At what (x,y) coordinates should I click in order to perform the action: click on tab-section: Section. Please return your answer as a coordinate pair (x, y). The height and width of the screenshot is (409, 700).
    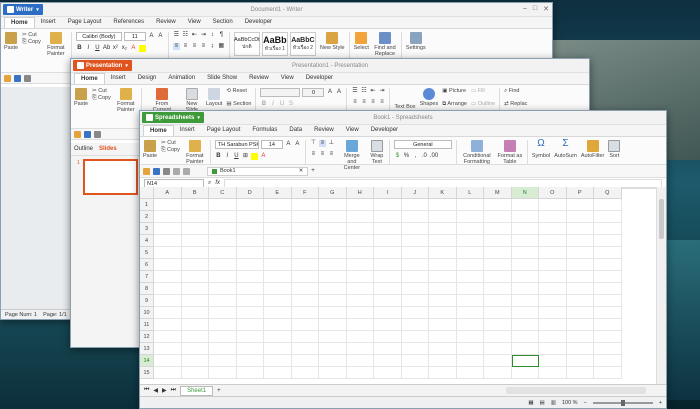
    Looking at the image, I should click on (223, 22).